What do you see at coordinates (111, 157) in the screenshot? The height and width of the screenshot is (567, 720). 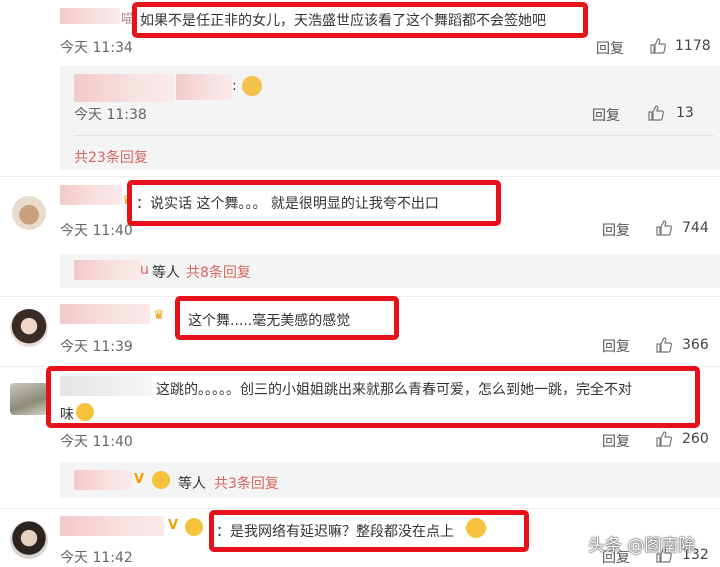 I see `more-replies-link: 共23条回复` at bounding box center [111, 157].